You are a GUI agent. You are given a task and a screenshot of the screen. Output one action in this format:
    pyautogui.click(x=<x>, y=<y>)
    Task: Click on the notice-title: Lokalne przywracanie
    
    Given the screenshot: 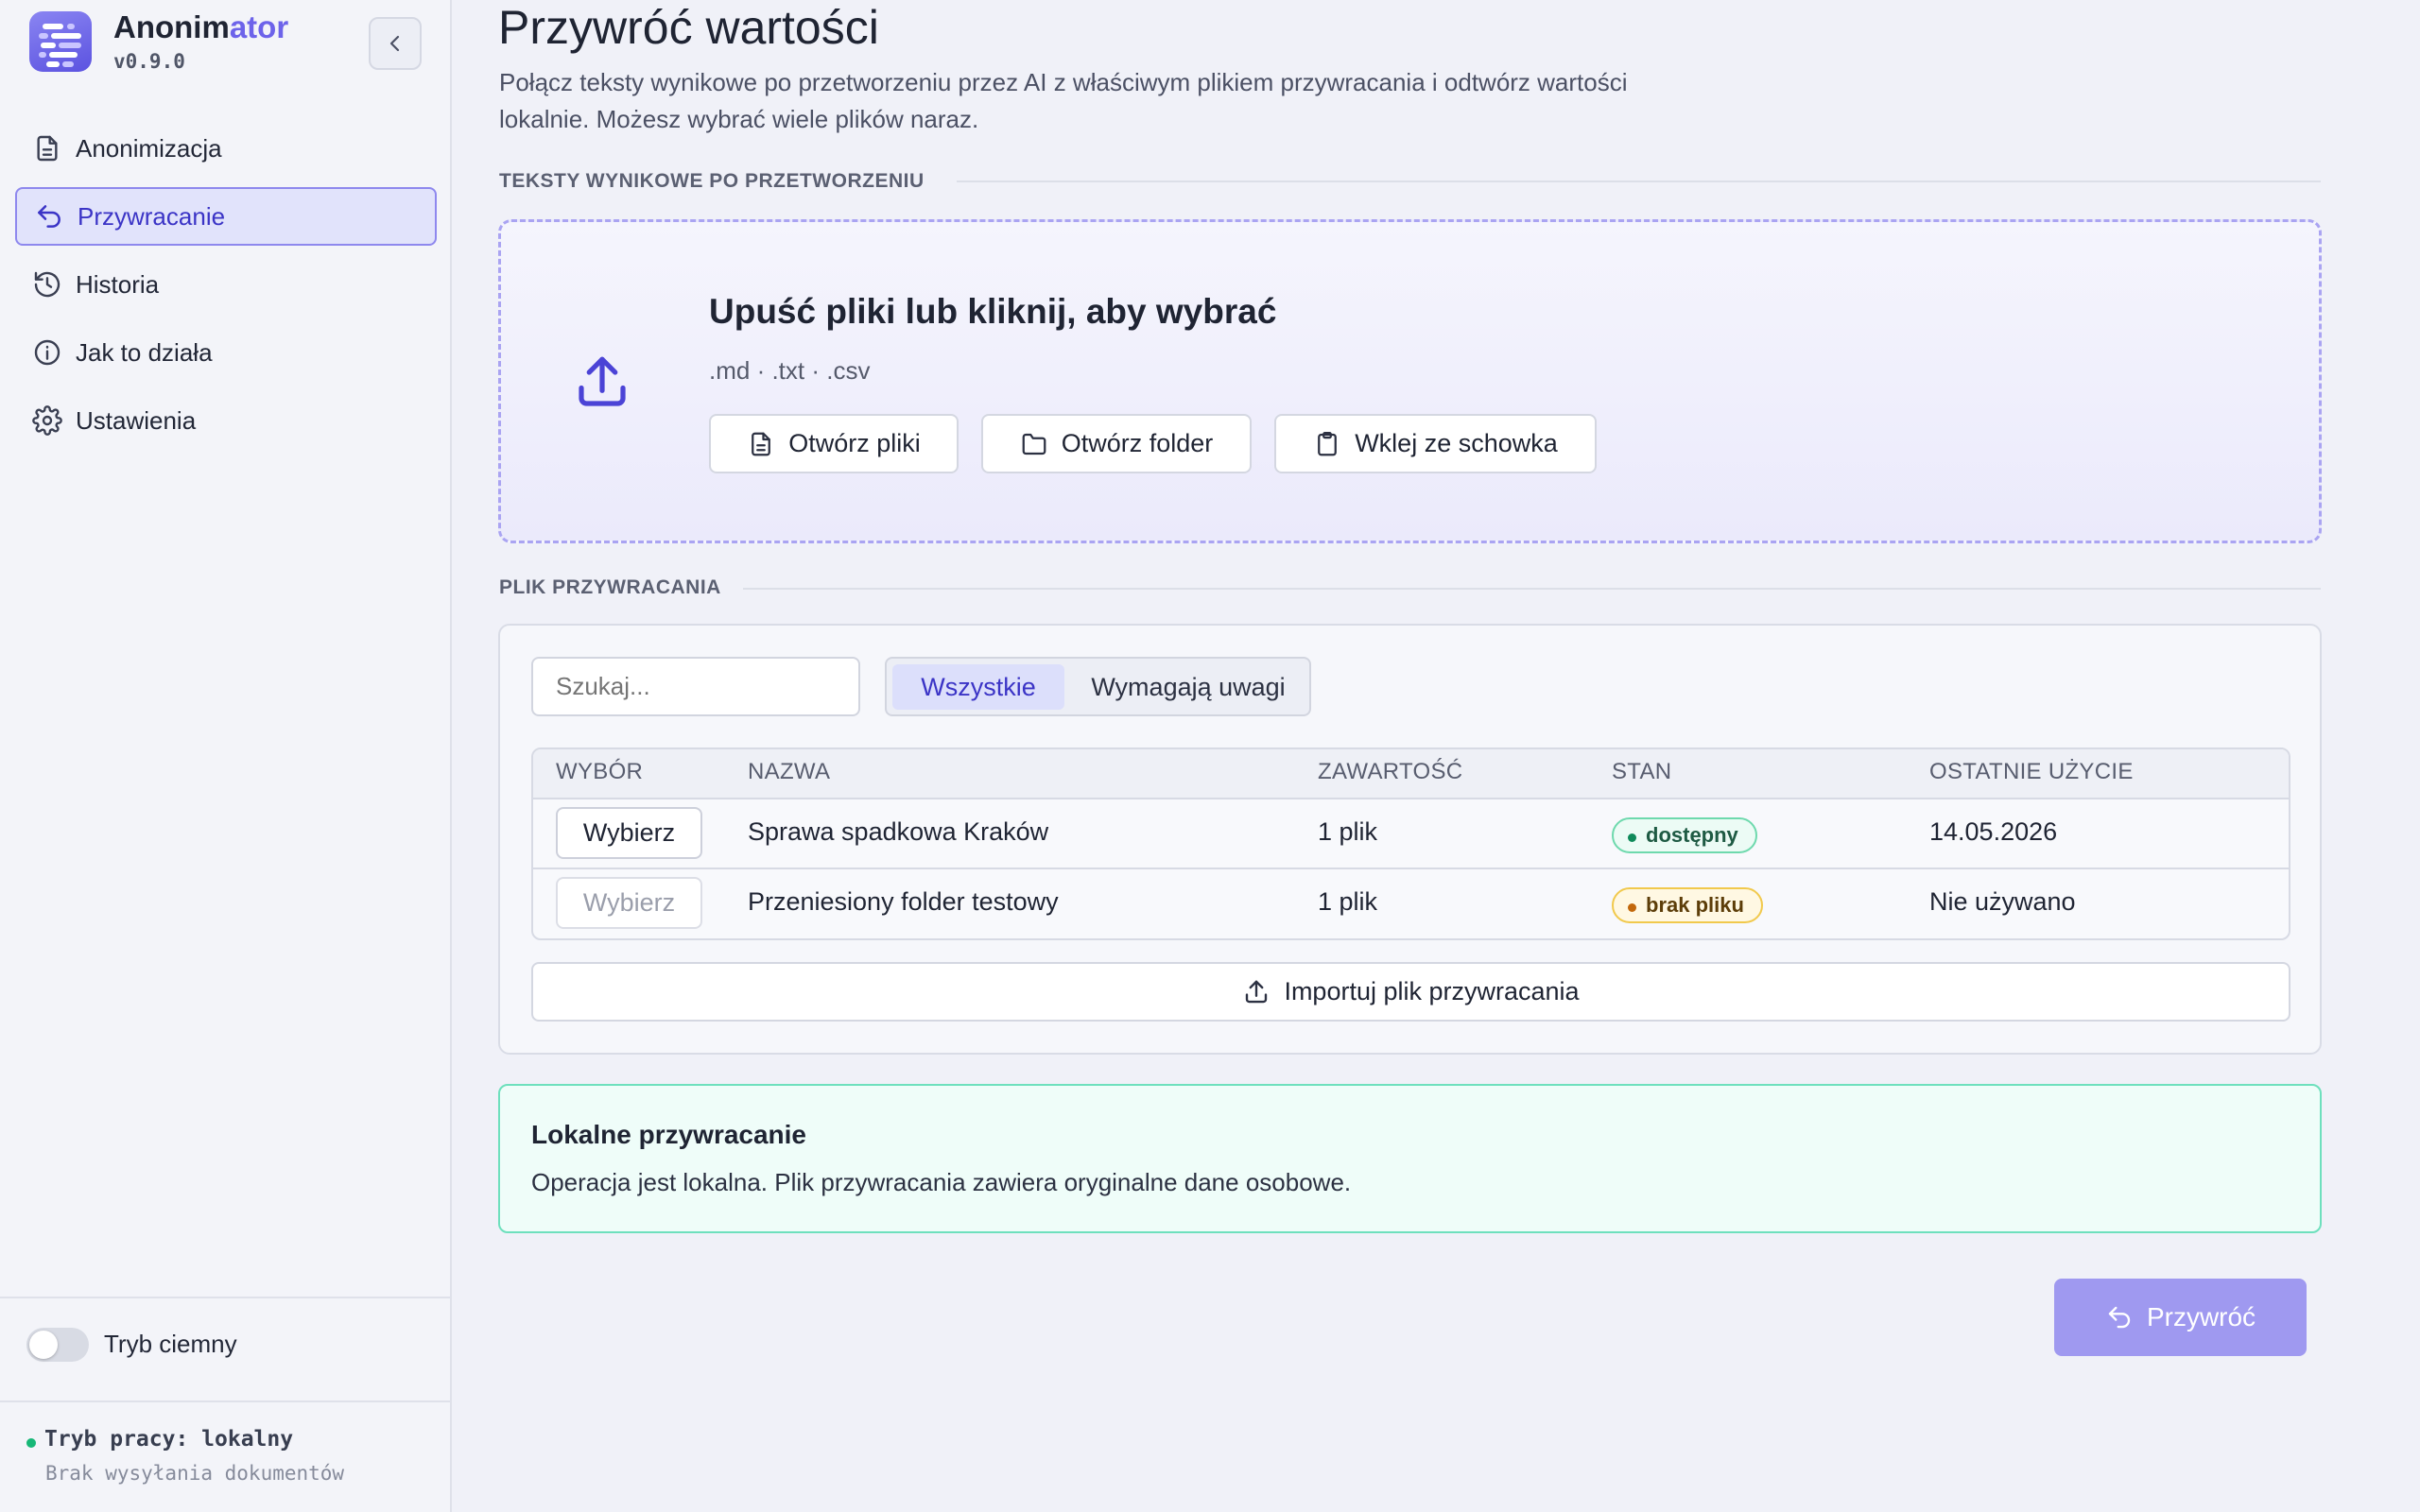 What is the action you would take?
    pyautogui.click(x=669, y=1134)
    